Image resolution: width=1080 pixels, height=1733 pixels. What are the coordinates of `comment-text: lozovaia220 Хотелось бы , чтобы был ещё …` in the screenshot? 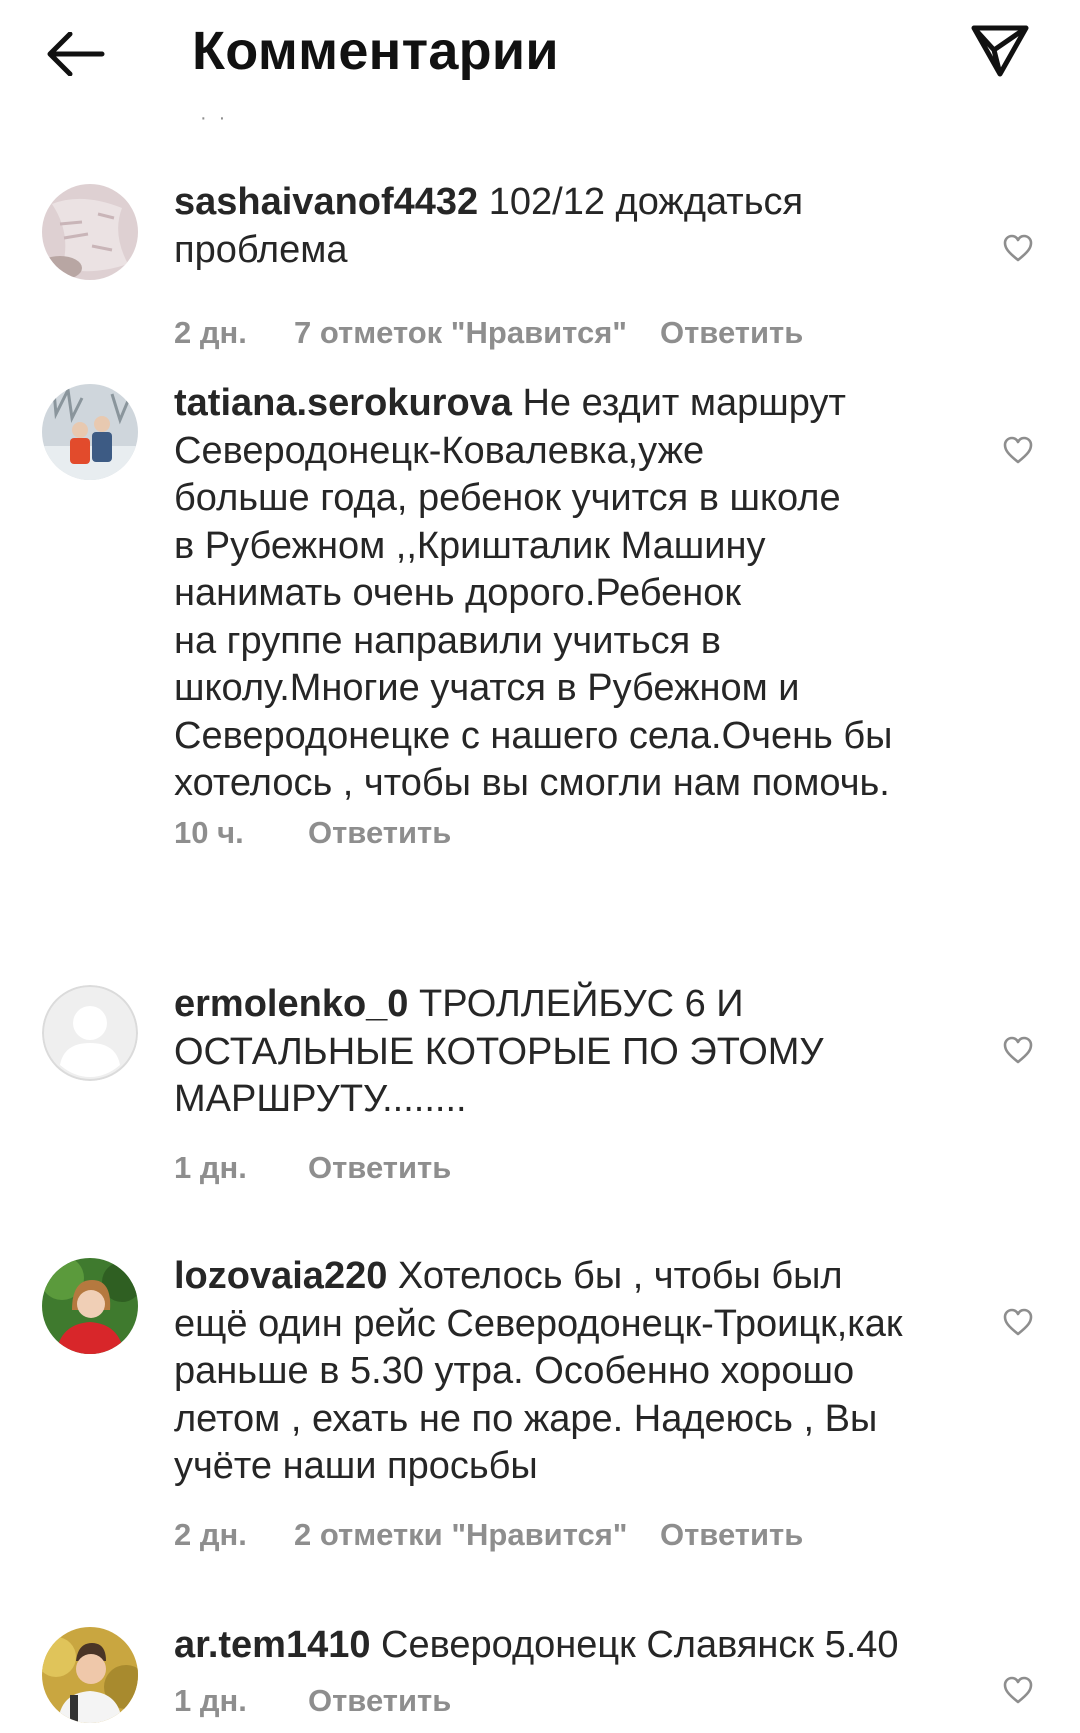 It's located at (574, 1372).